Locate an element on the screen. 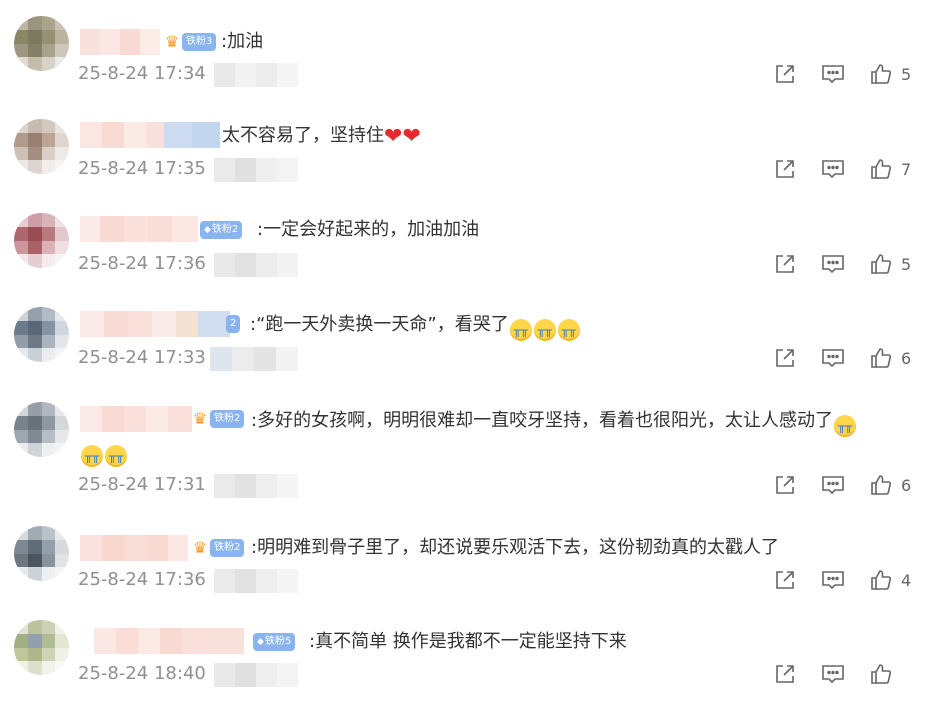  fan-badge: ◆铁粉5 is located at coordinates (274, 642).